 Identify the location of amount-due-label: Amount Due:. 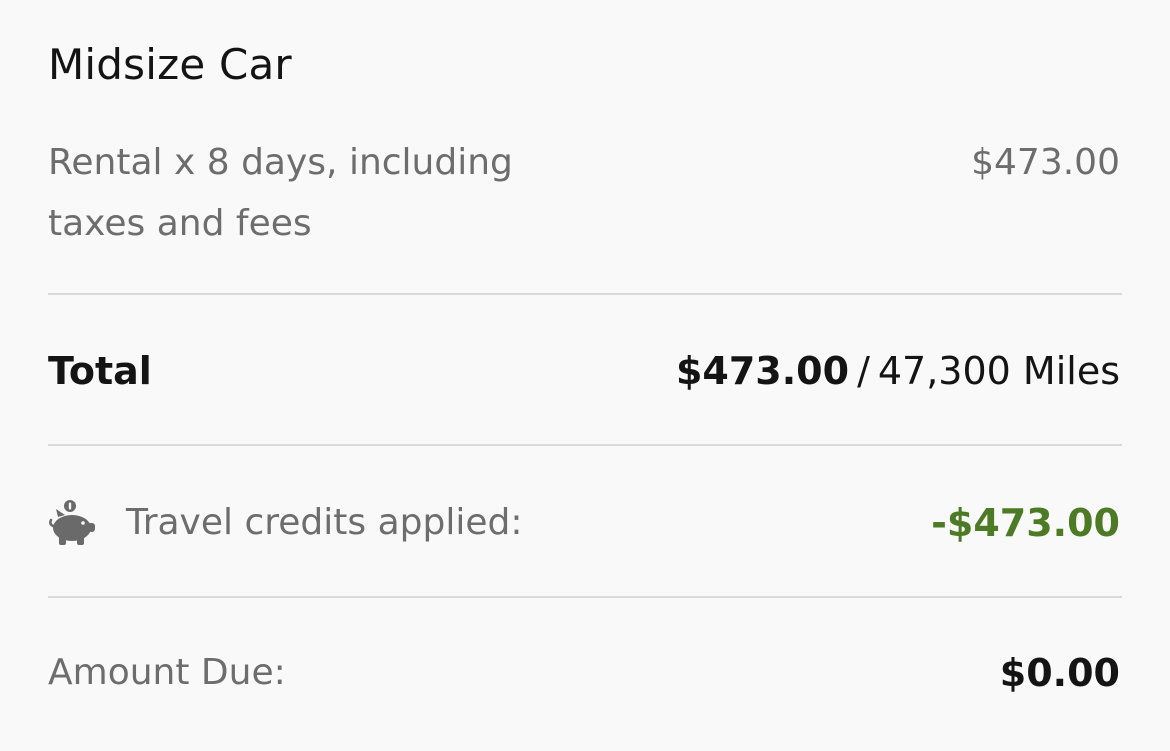
(167, 672).